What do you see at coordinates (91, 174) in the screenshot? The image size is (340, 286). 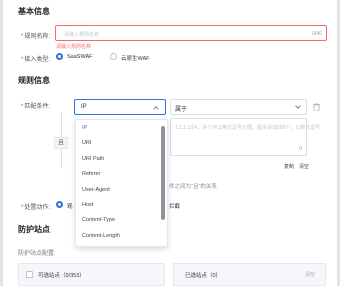 I see `dropdown-option-referer: Referer` at bounding box center [91, 174].